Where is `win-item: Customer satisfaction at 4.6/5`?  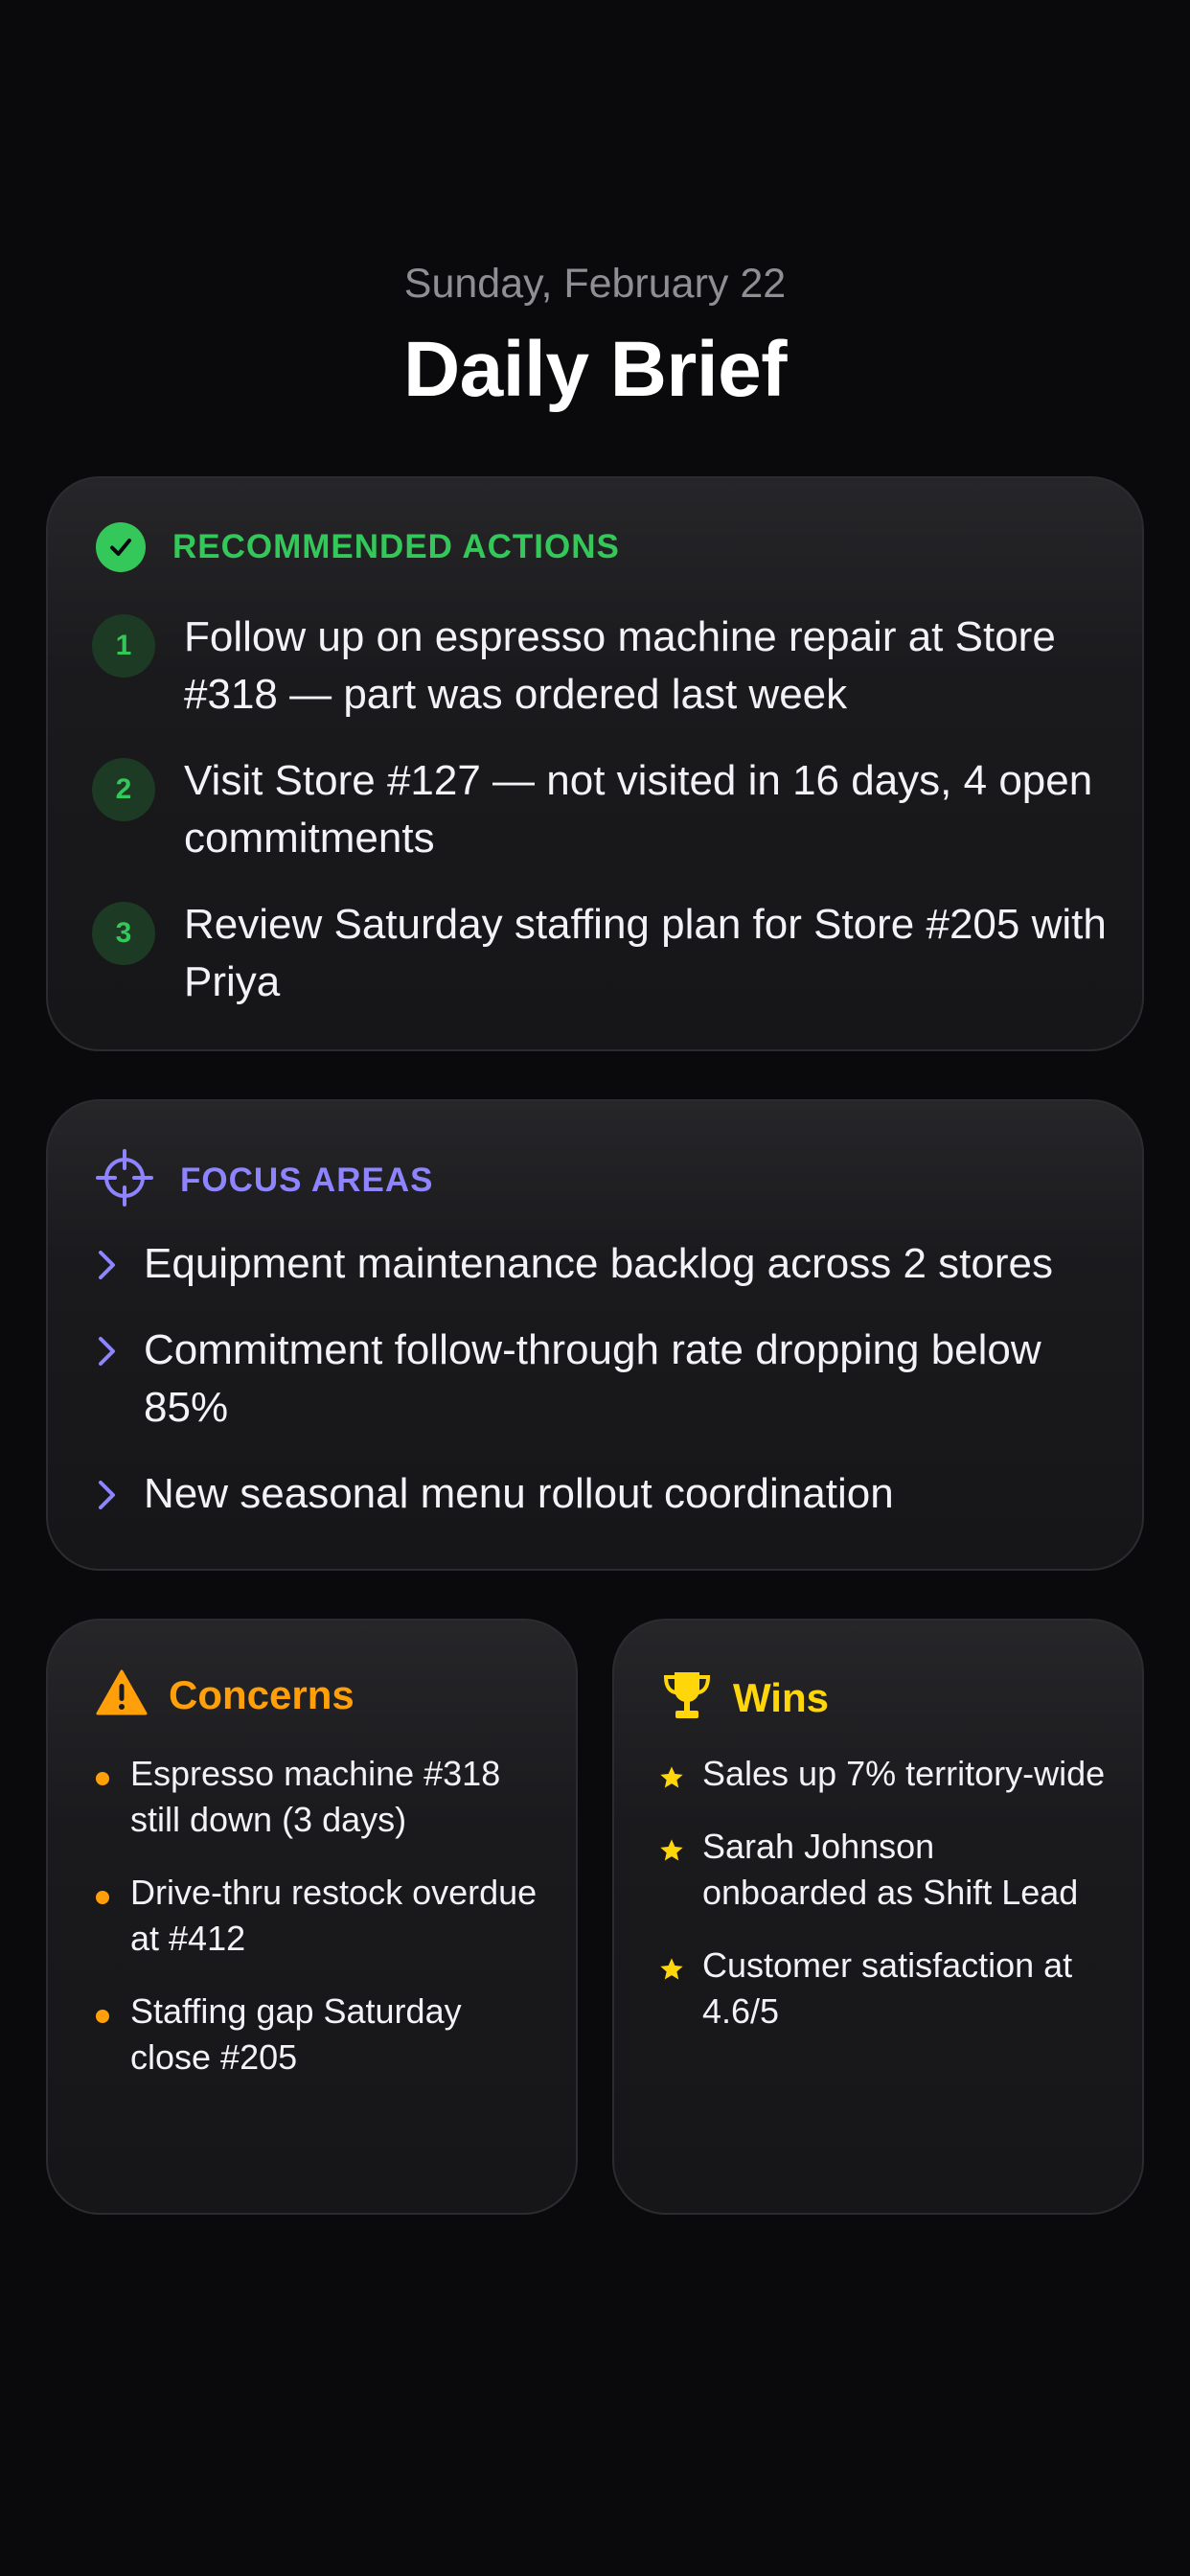
win-item: Customer satisfaction at 4.6/5 is located at coordinates (884, 1989).